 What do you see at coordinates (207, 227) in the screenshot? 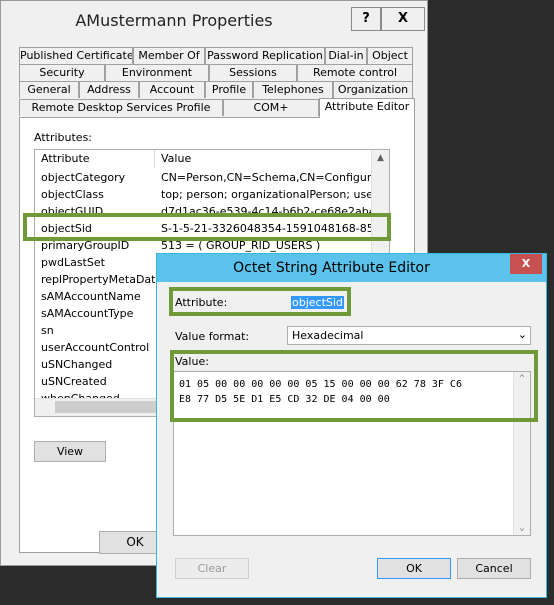
I see `objectsid-row-highlight` at bounding box center [207, 227].